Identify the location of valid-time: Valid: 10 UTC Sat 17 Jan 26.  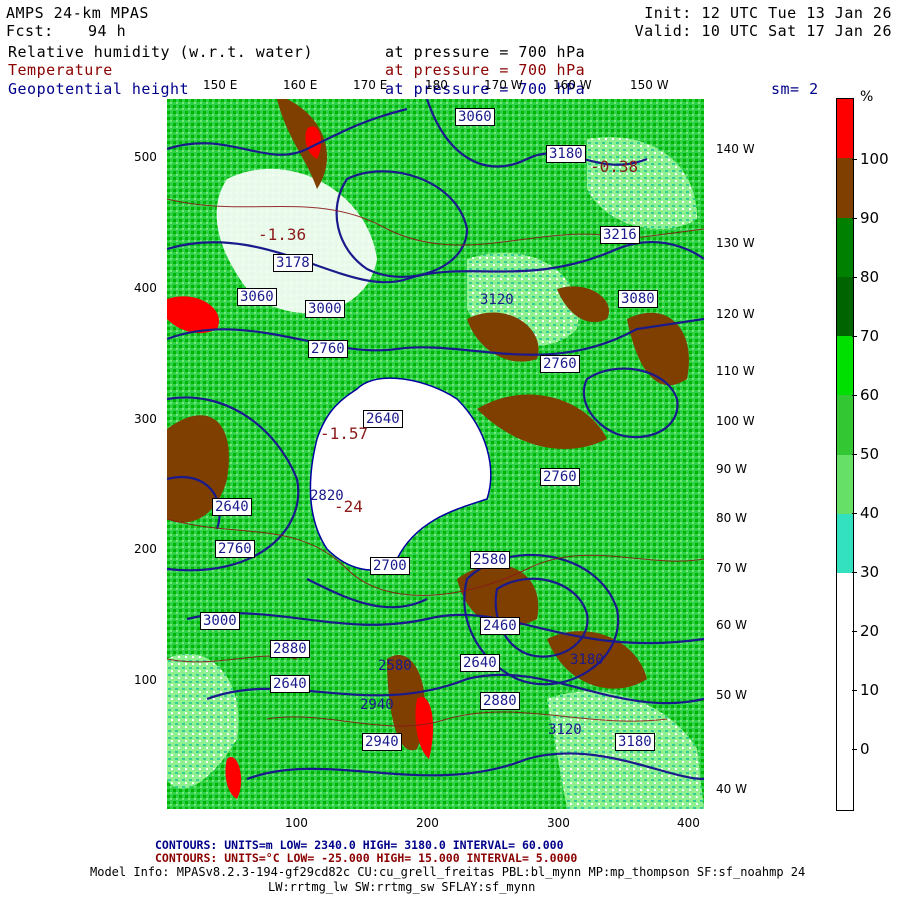
(763, 31).